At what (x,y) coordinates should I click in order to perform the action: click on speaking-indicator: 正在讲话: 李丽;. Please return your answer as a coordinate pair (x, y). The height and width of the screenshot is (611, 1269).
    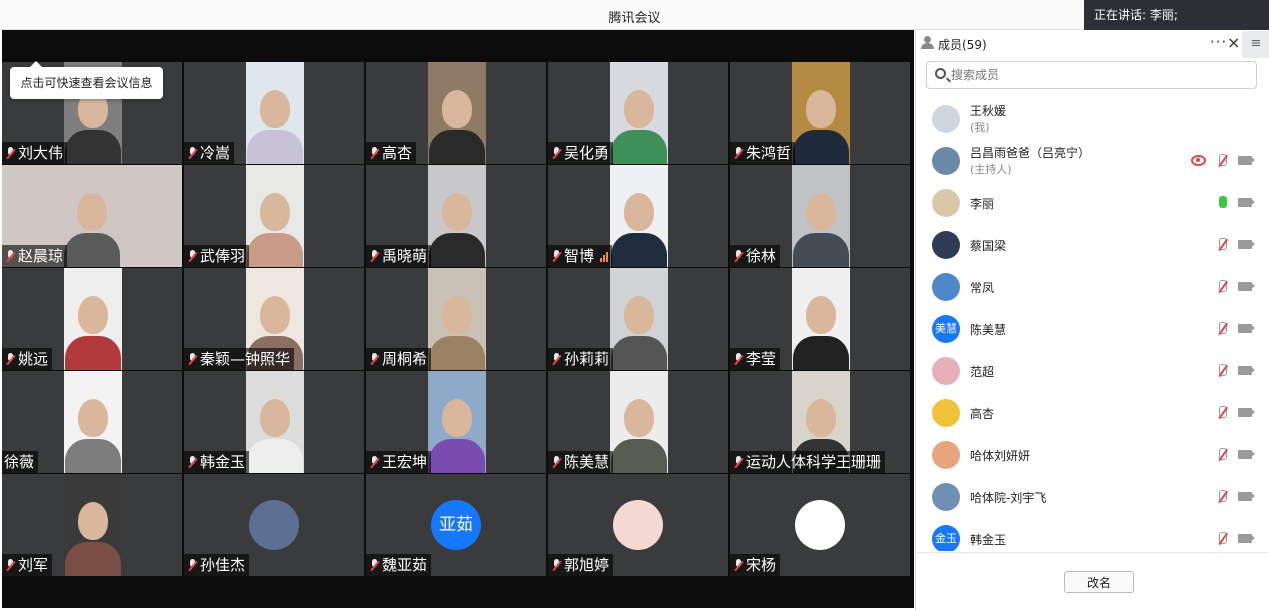
    Looking at the image, I should click on (1176, 15).